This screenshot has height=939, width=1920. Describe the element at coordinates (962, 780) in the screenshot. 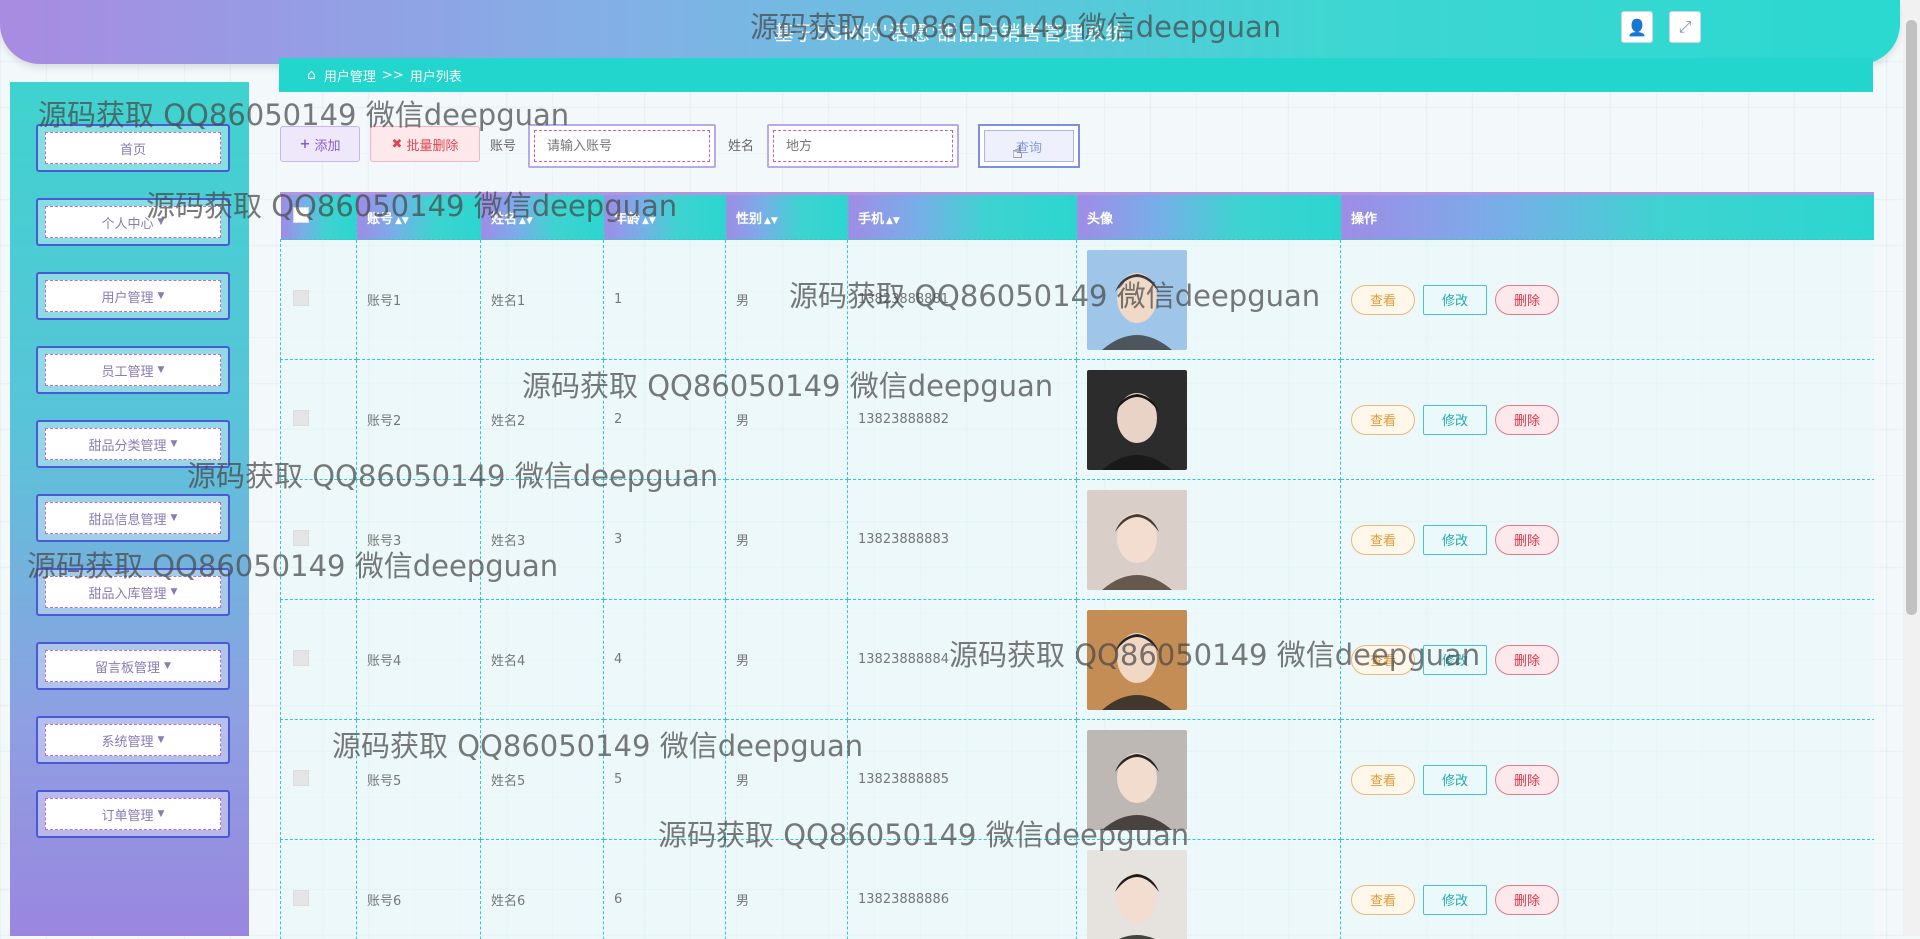

I see `phone-cell: 13823888885` at that location.